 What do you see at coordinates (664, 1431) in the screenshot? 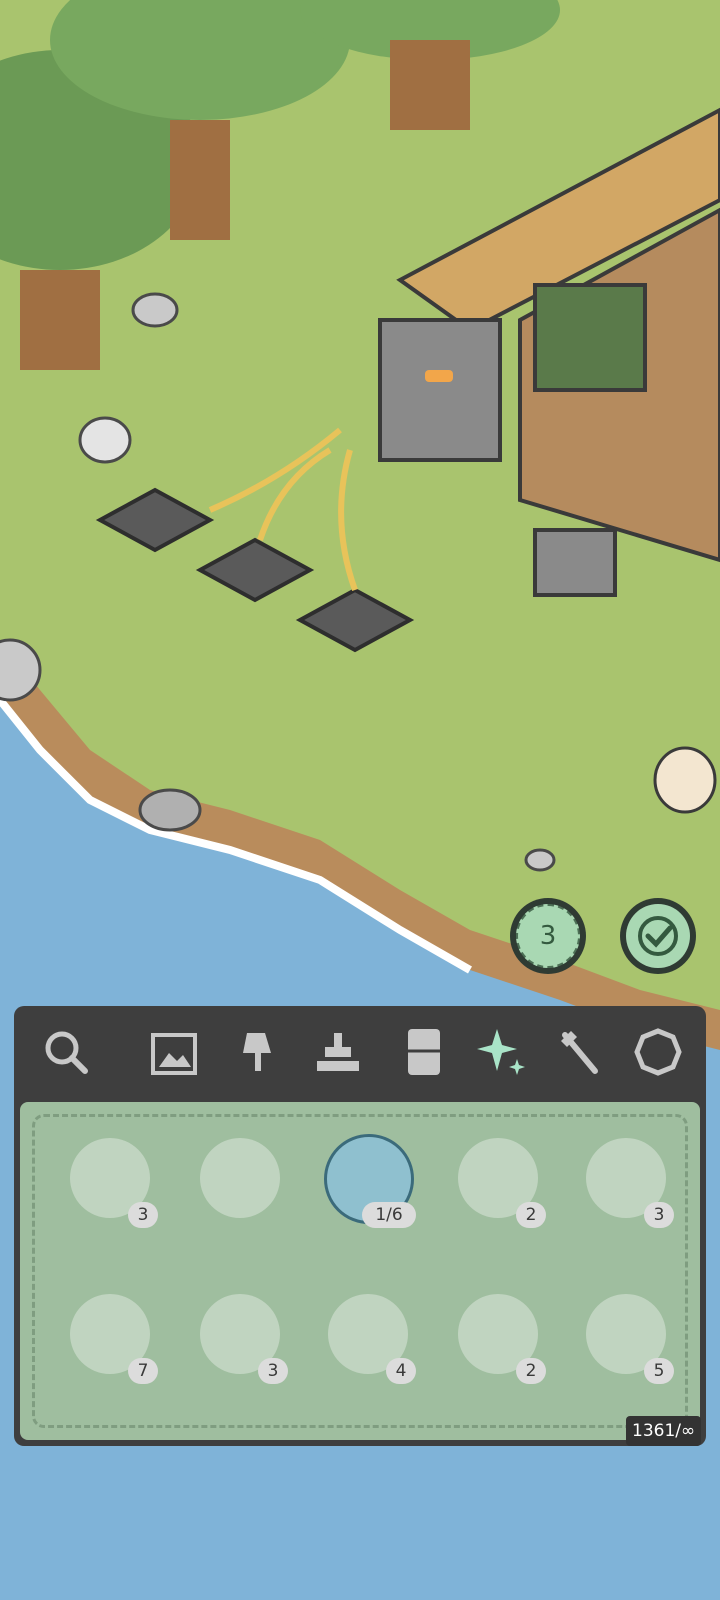
I see `capacity-counter: 1361/∞` at bounding box center [664, 1431].